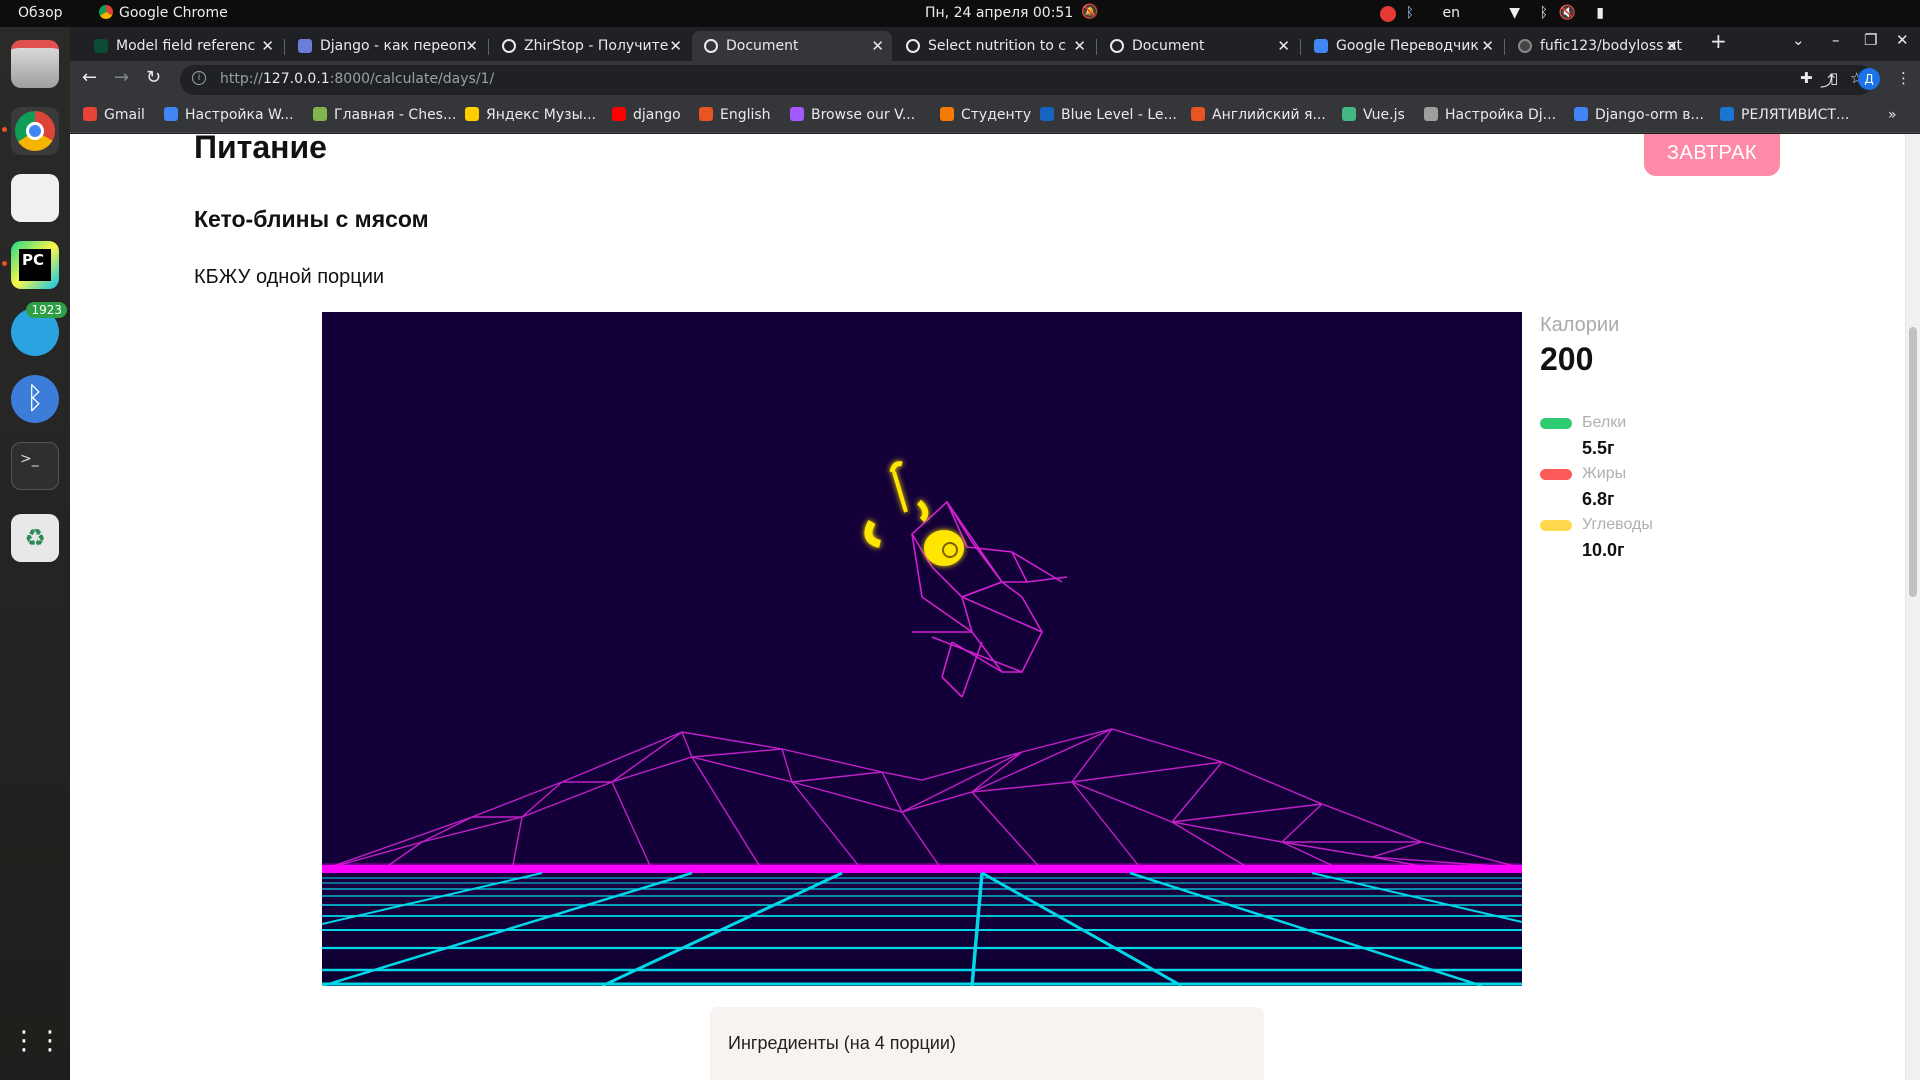 This screenshot has width=1920, height=1080. I want to click on bluetooth-manager-icon: ᛒ, so click(35, 399).